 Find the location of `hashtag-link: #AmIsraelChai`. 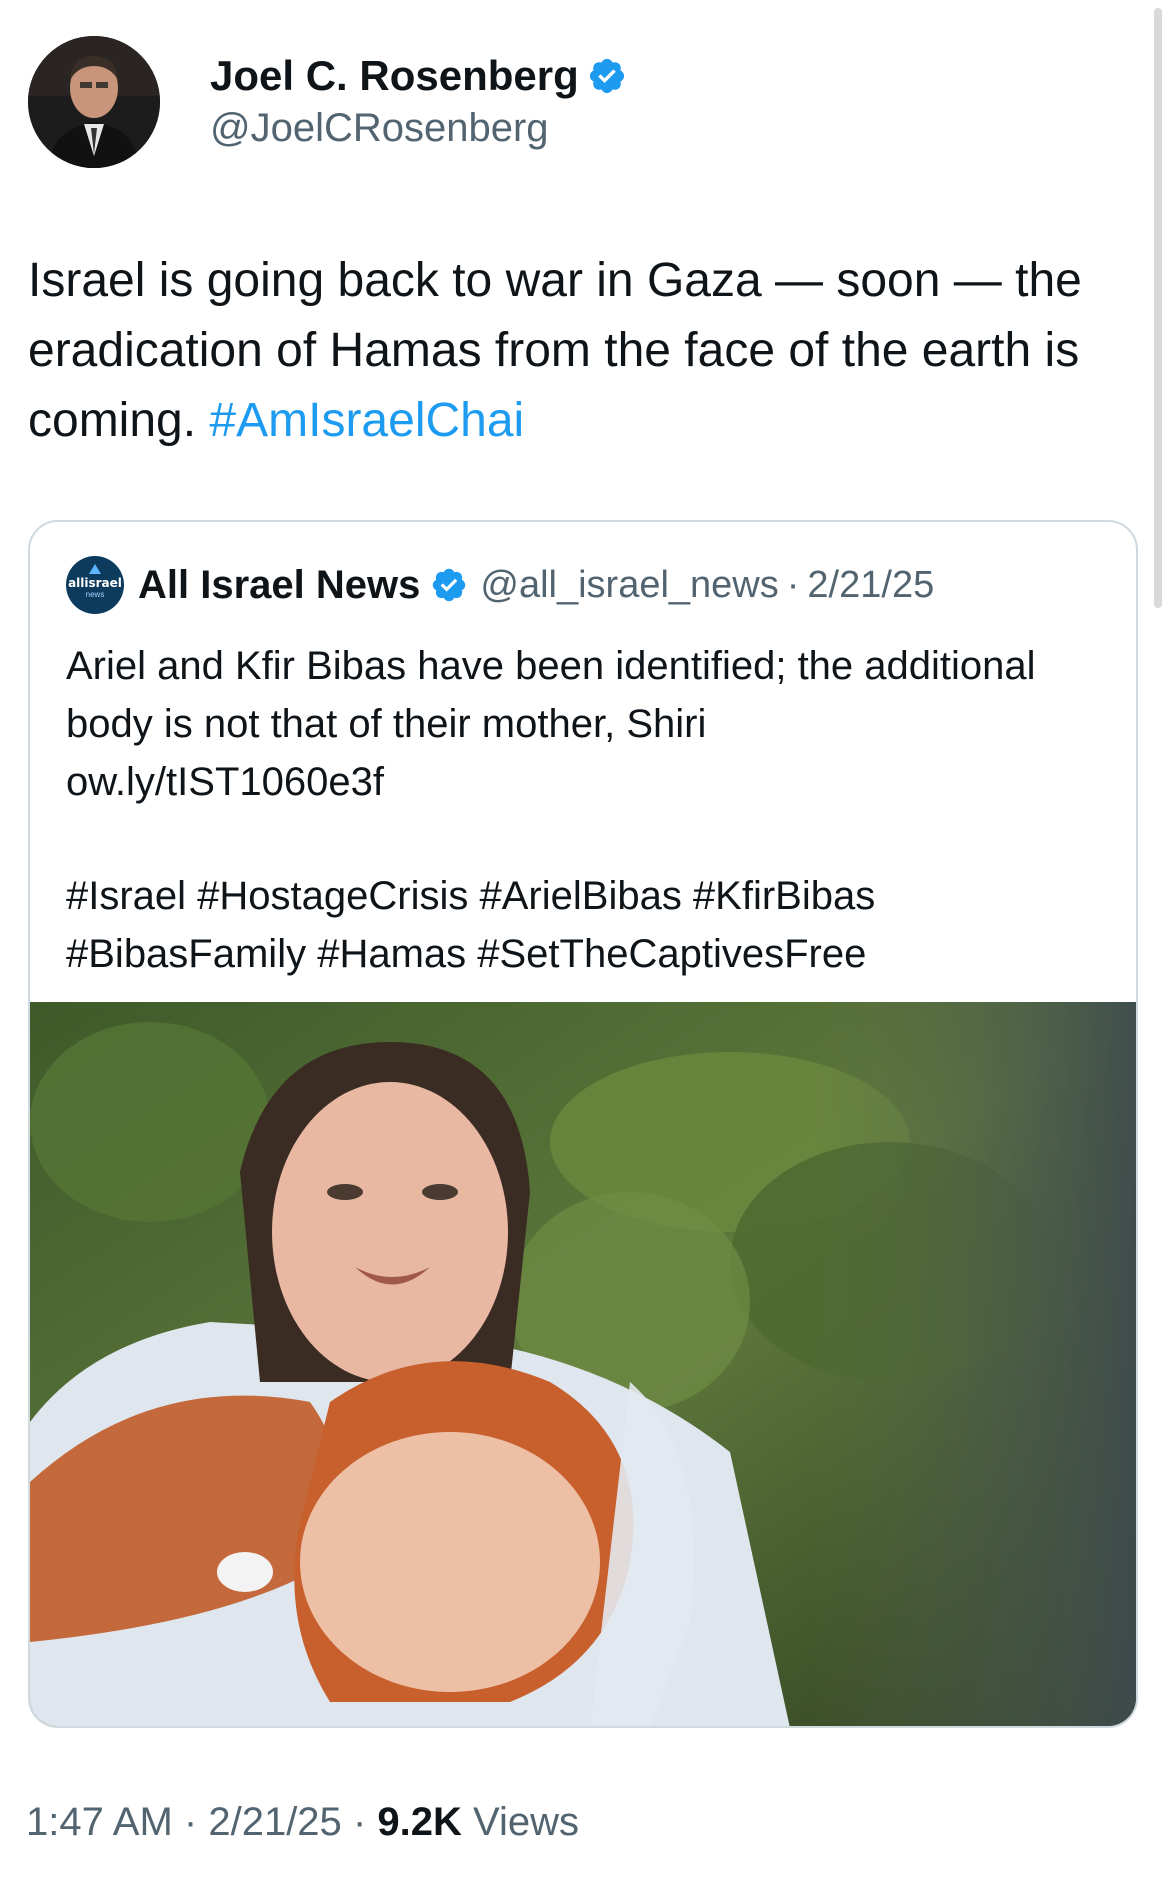

hashtag-link: #AmIsraelChai is located at coordinates (366, 420).